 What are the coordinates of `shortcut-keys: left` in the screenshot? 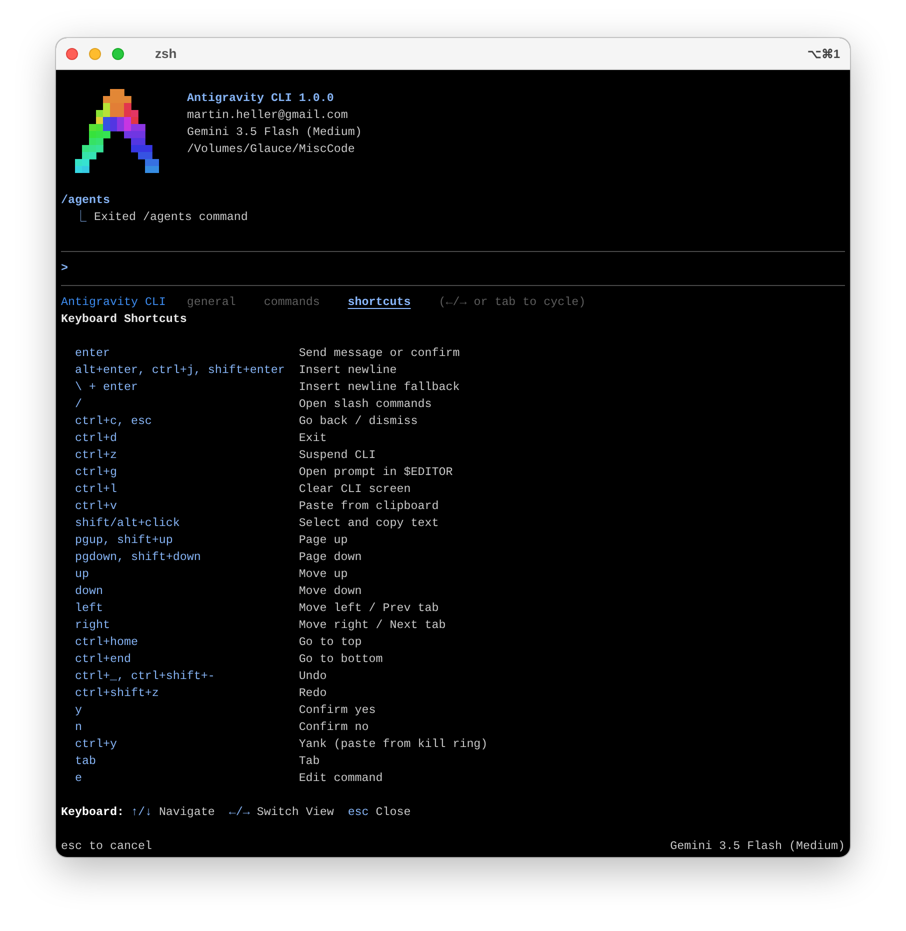 It's located at (186, 608).